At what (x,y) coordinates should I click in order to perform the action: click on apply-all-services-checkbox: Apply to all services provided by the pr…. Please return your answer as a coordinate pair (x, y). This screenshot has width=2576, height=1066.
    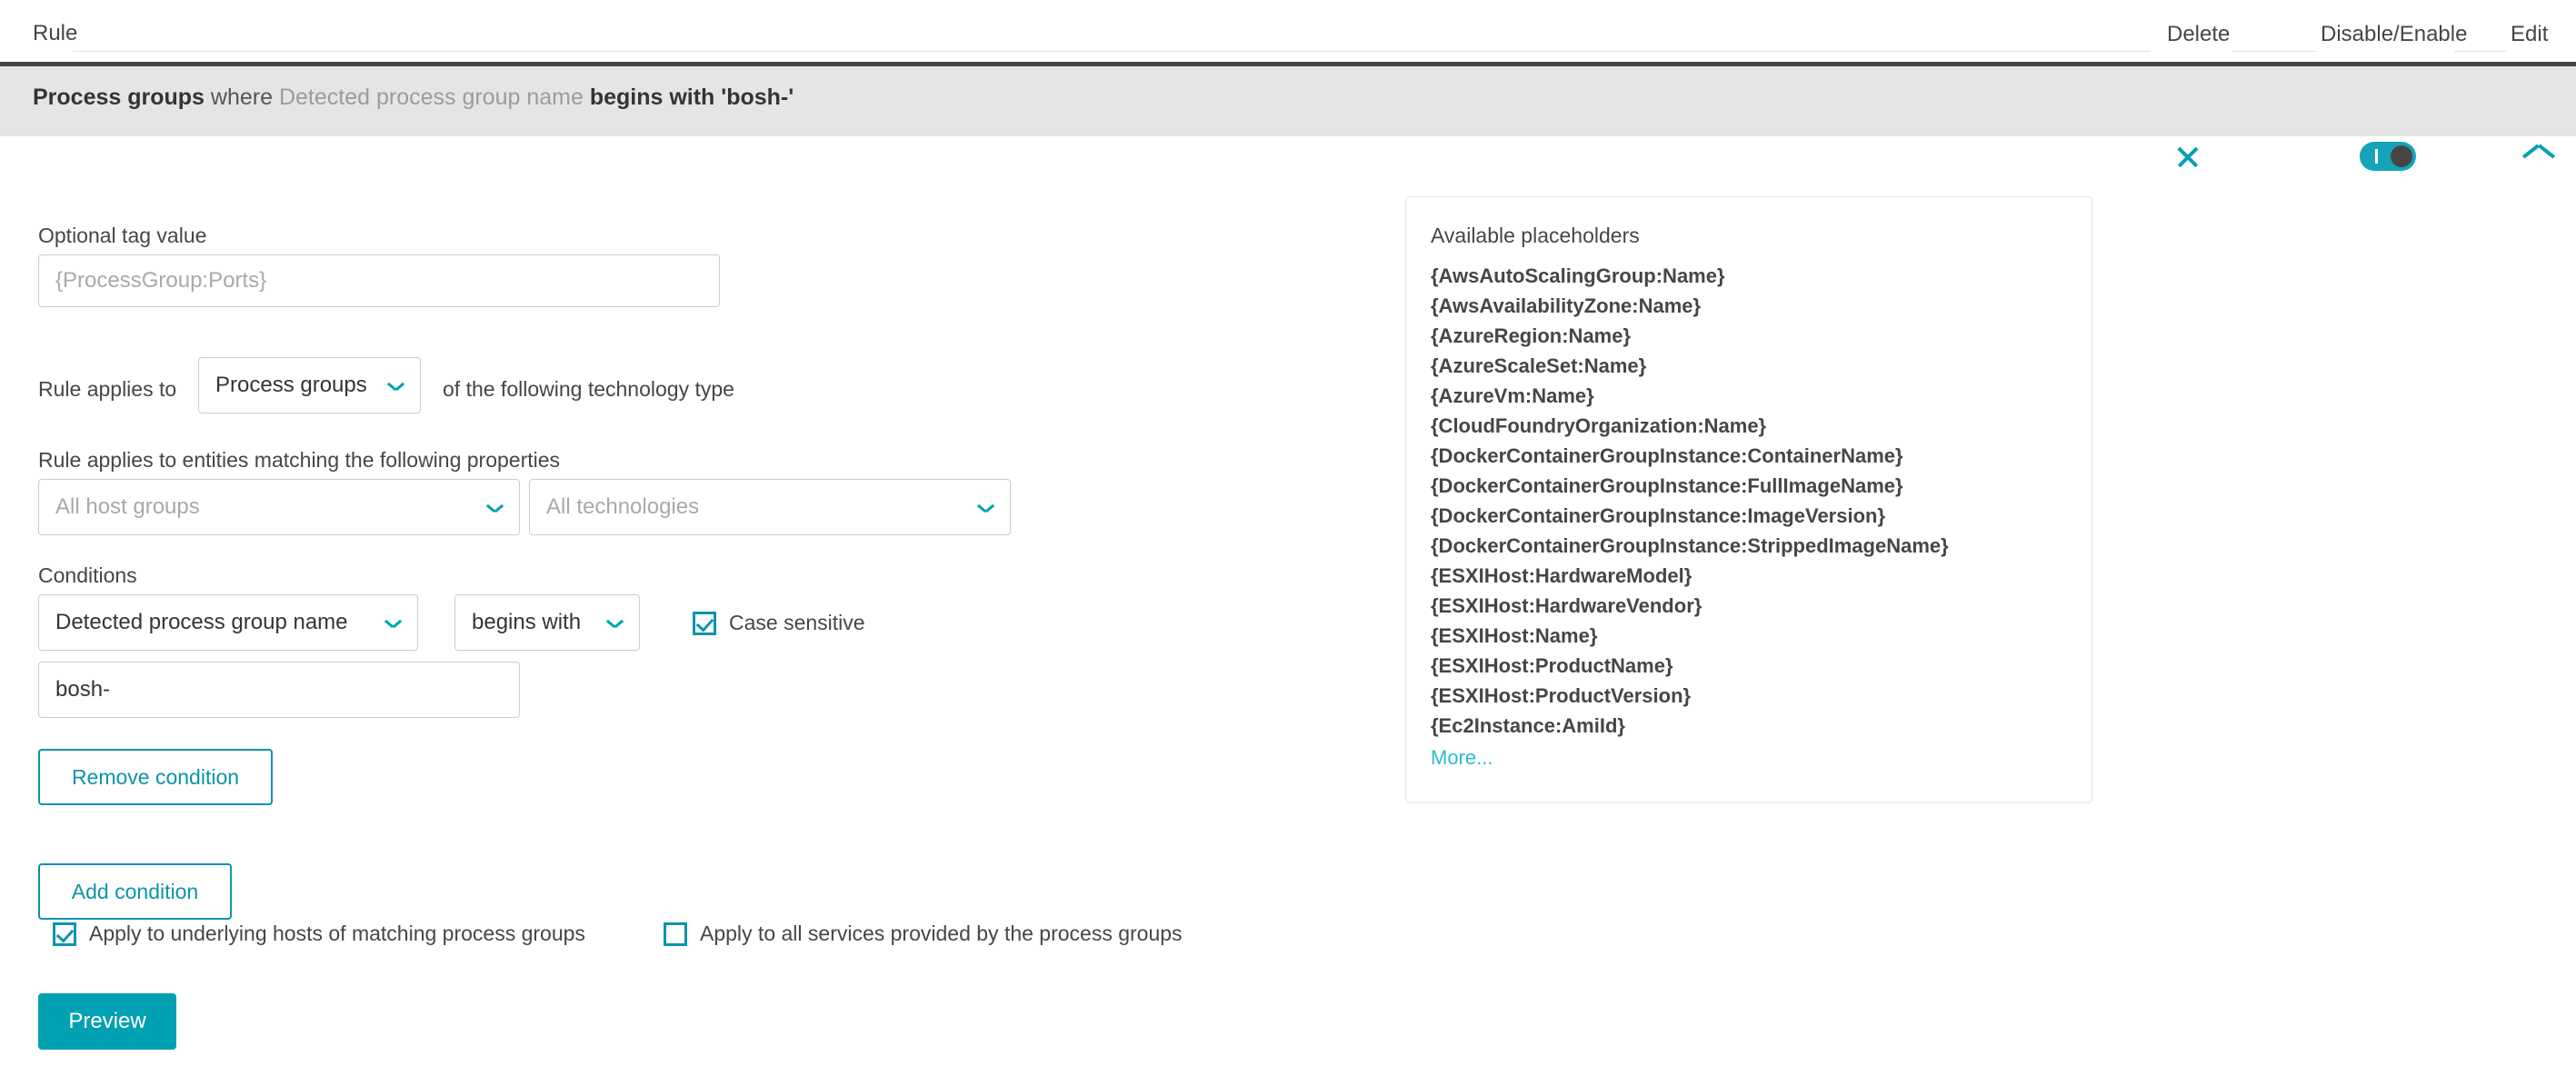
    Looking at the image, I should click on (923, 934).